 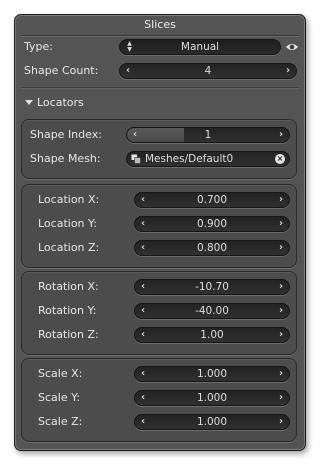 I want to click on locators-label: Locators, so click(x=60, y=102).